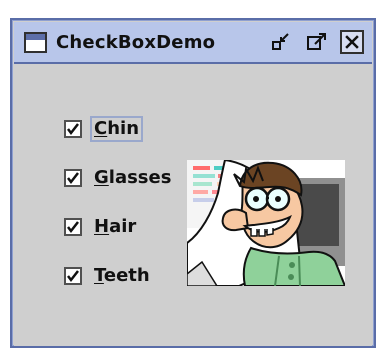 Image resolution: width=382 pixels, height=354 pixels. What do you see at coordinates (123, 128) in the screenshot?
I see `label-rest: hin` at bounding box center [123, 128].